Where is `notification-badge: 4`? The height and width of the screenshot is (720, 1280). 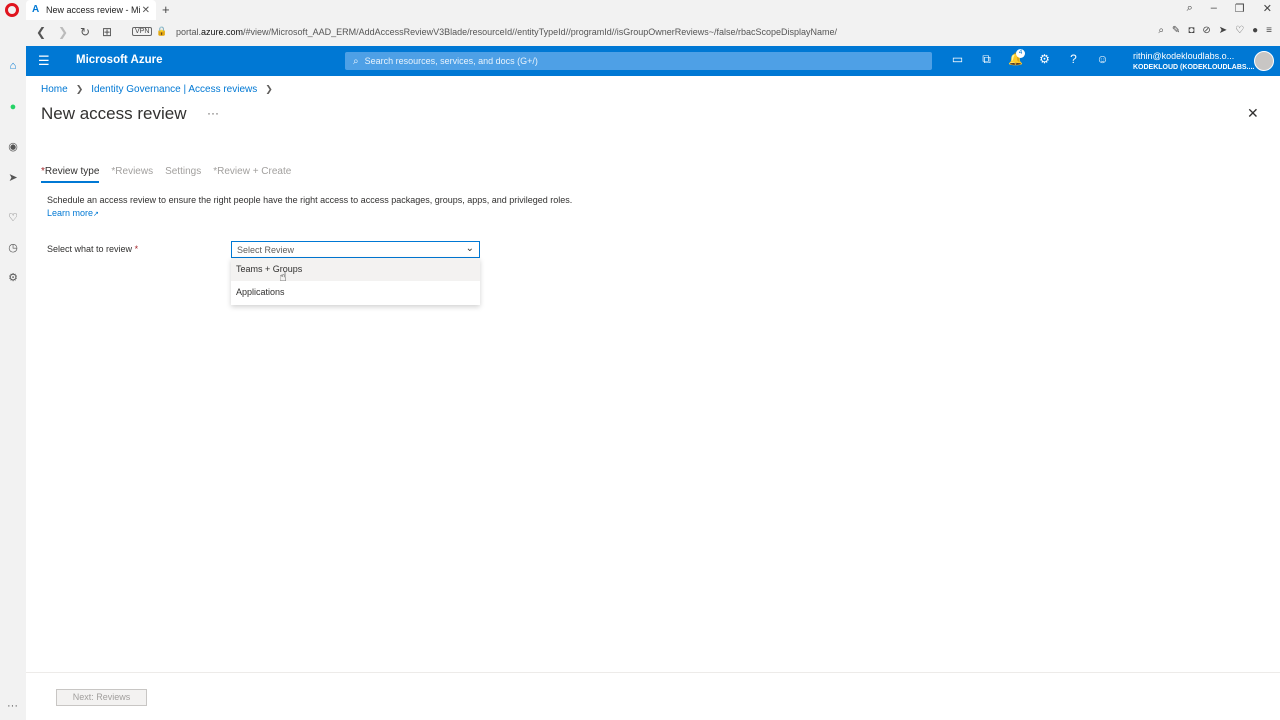
notification-badge: 4 is located at coordinates (1020, 53).